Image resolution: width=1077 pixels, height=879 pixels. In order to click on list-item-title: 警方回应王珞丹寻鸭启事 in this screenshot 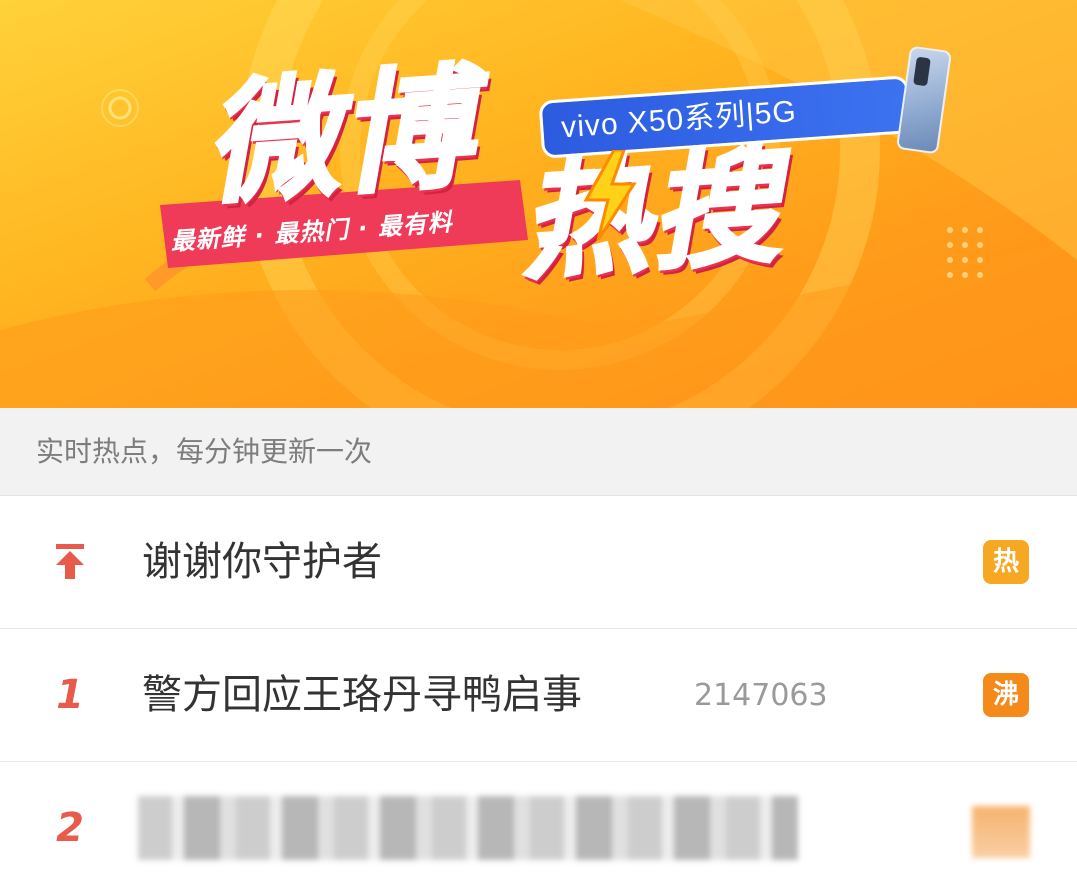, I will do `click(362, 695)`.